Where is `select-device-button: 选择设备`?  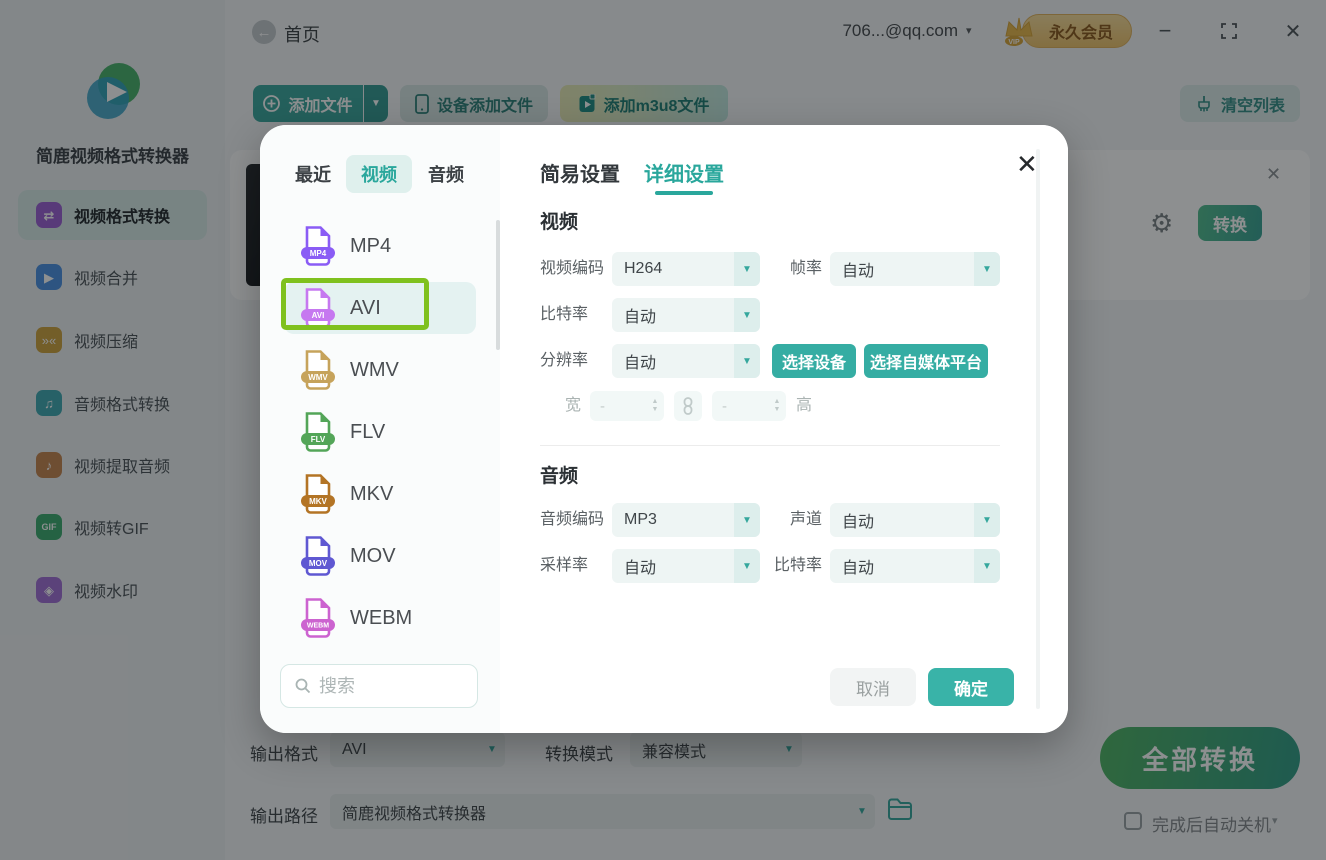 select-device-button: 选择设备 is located at coordinates (814, 361).